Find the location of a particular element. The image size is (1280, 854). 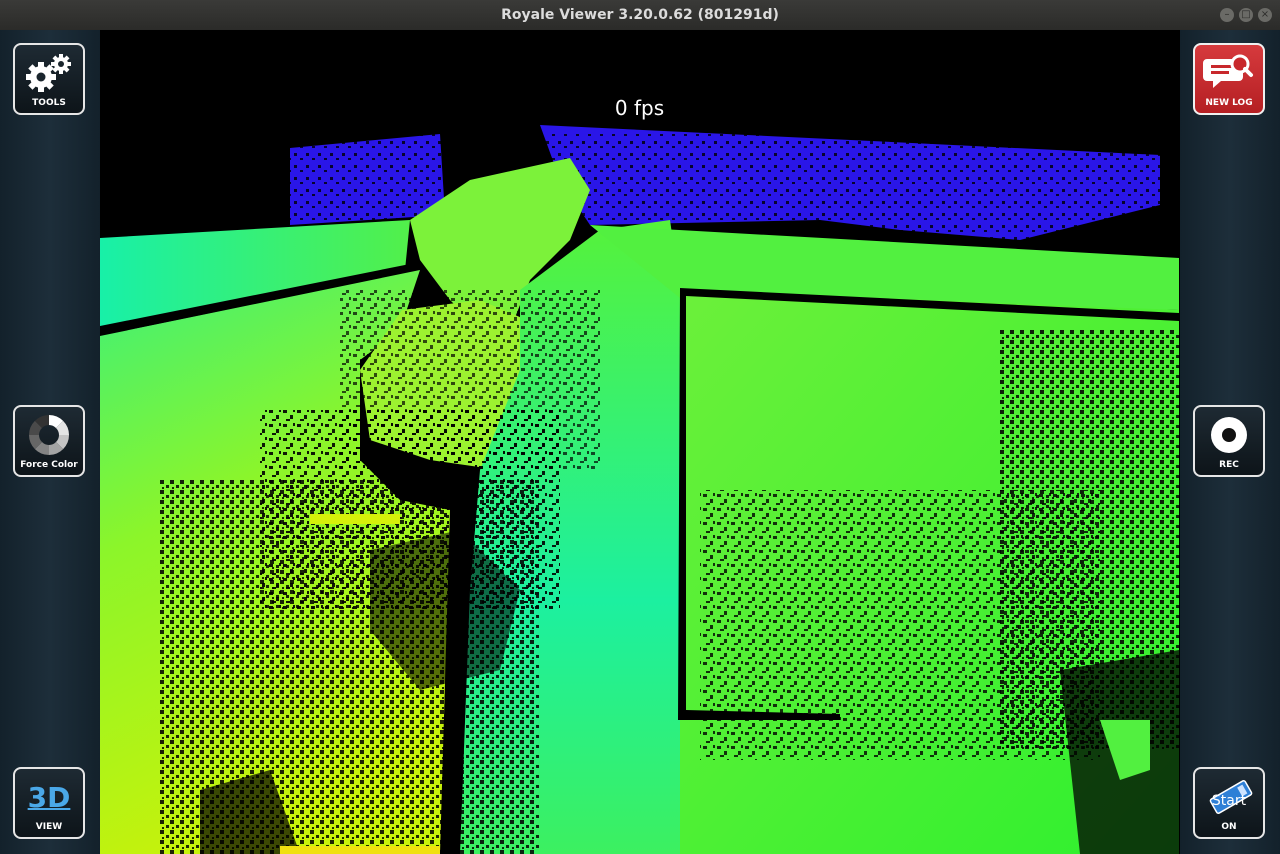

color-wheel-icon is located at coordinates (49, 435).